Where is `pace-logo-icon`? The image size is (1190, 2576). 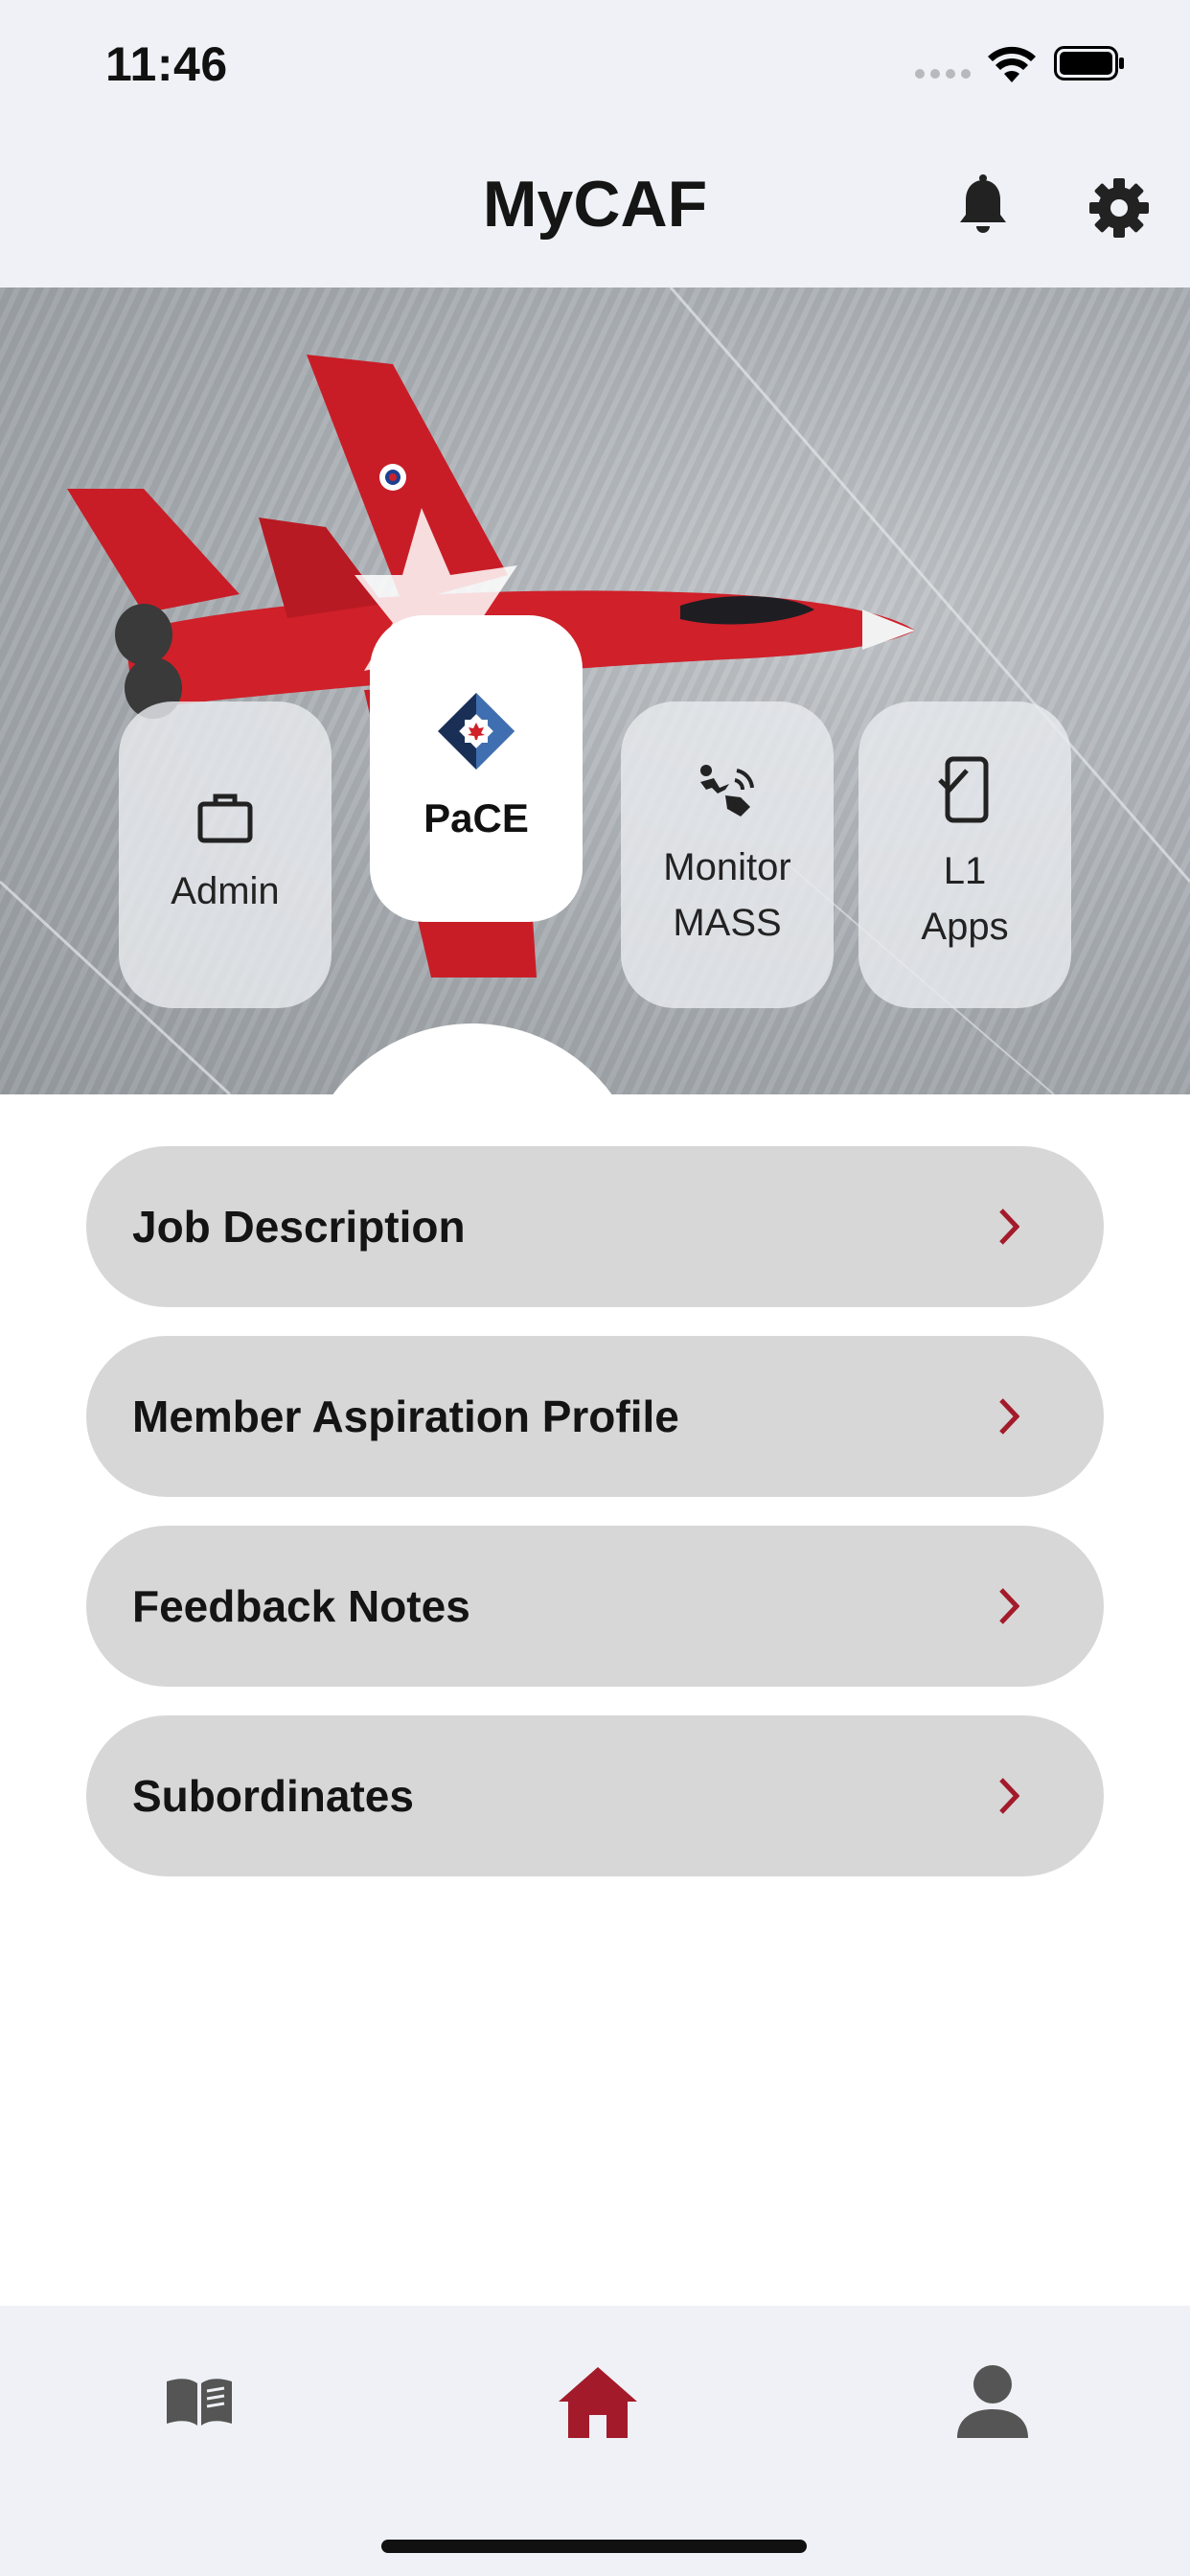
pace-logo-icon is located at coordinates (476, 731).